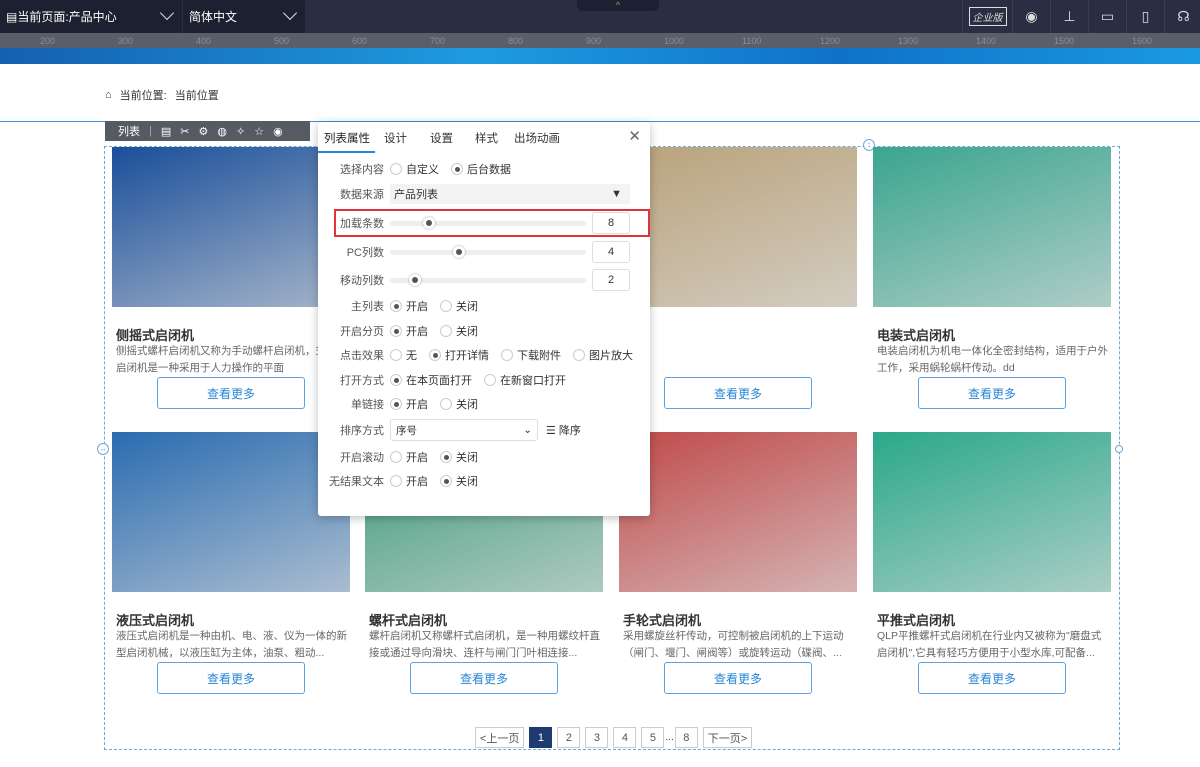 The image size is (1200, 767). Describe the element at coordinates (1107, 16) in the screenshot. I see `desktop-icon: ▭` at that location.